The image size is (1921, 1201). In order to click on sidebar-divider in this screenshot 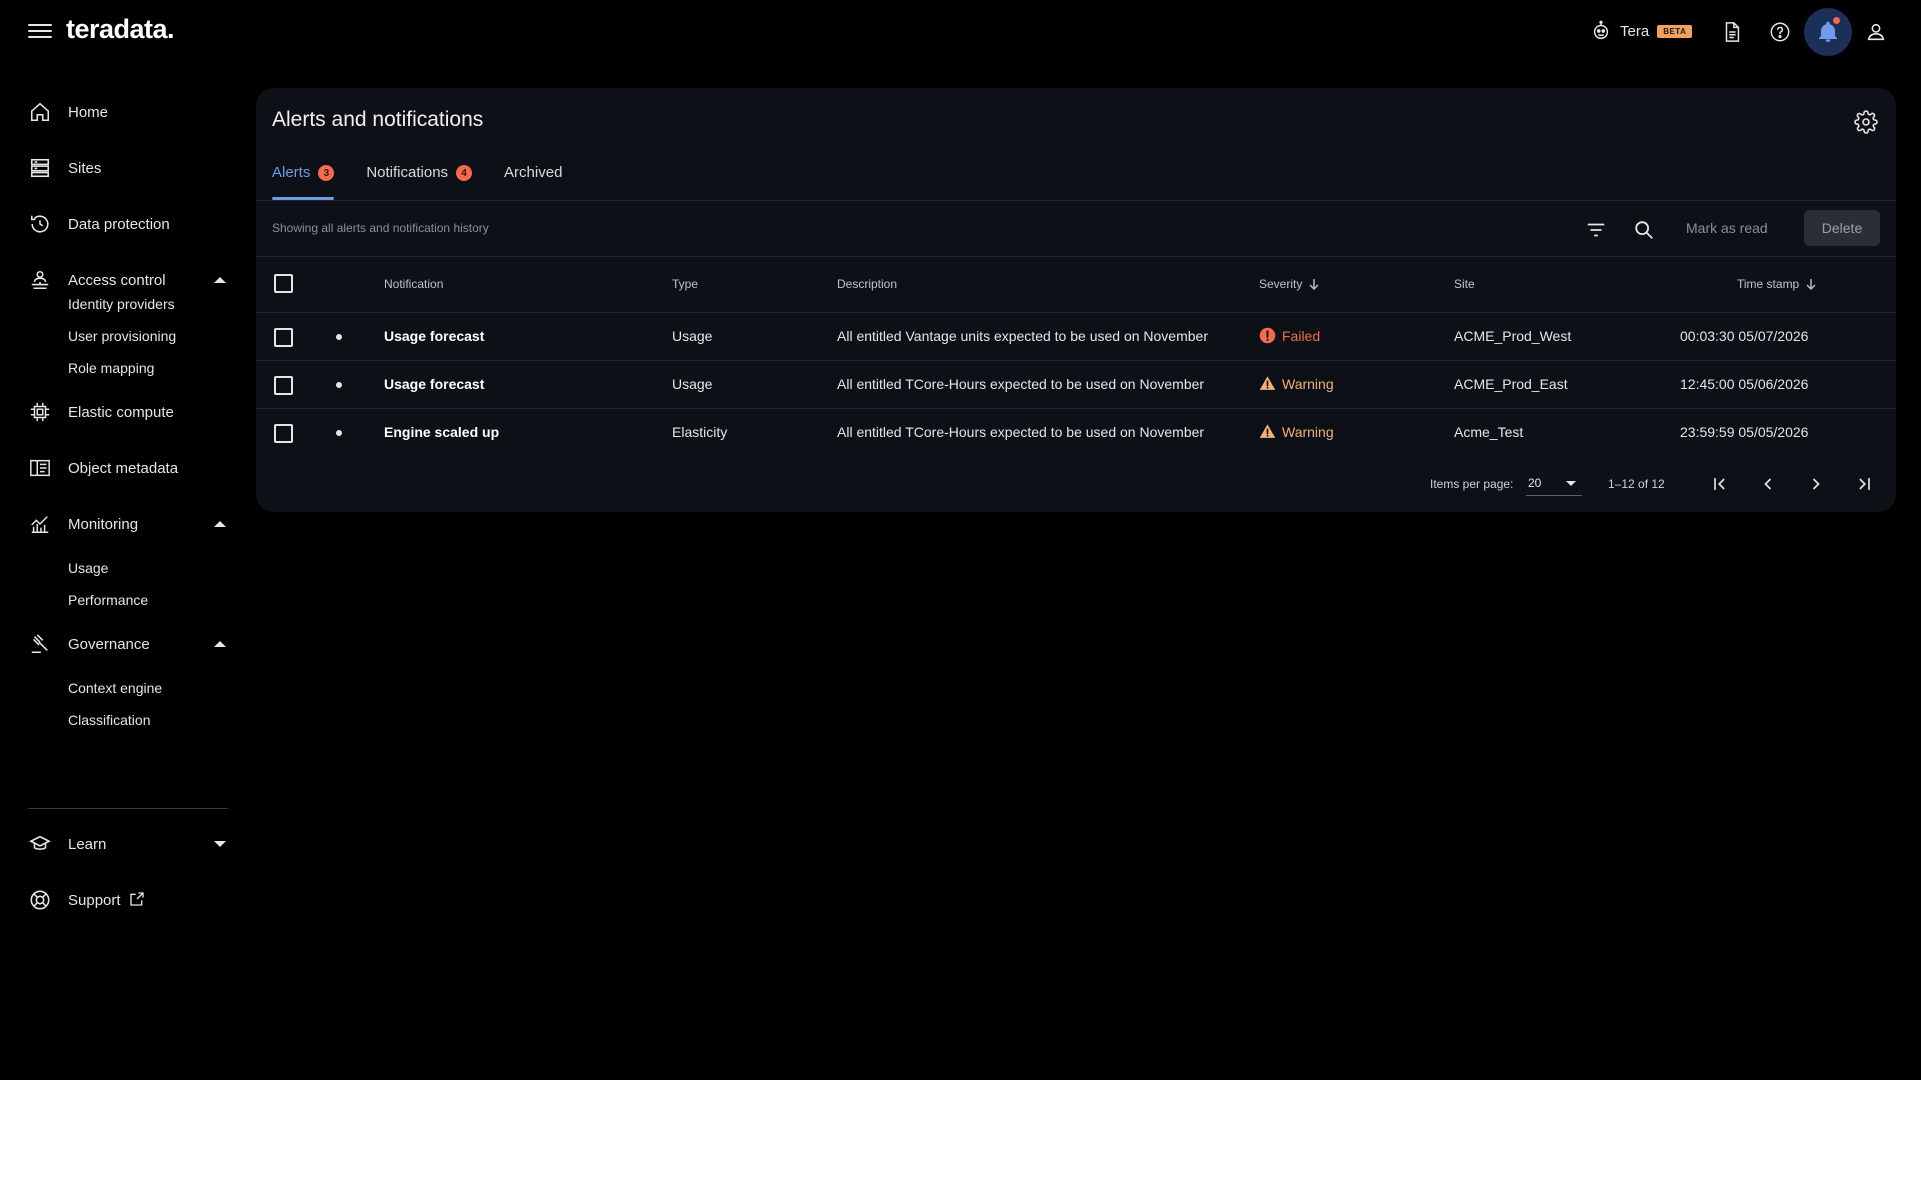, I will do `click(128, 808)`.